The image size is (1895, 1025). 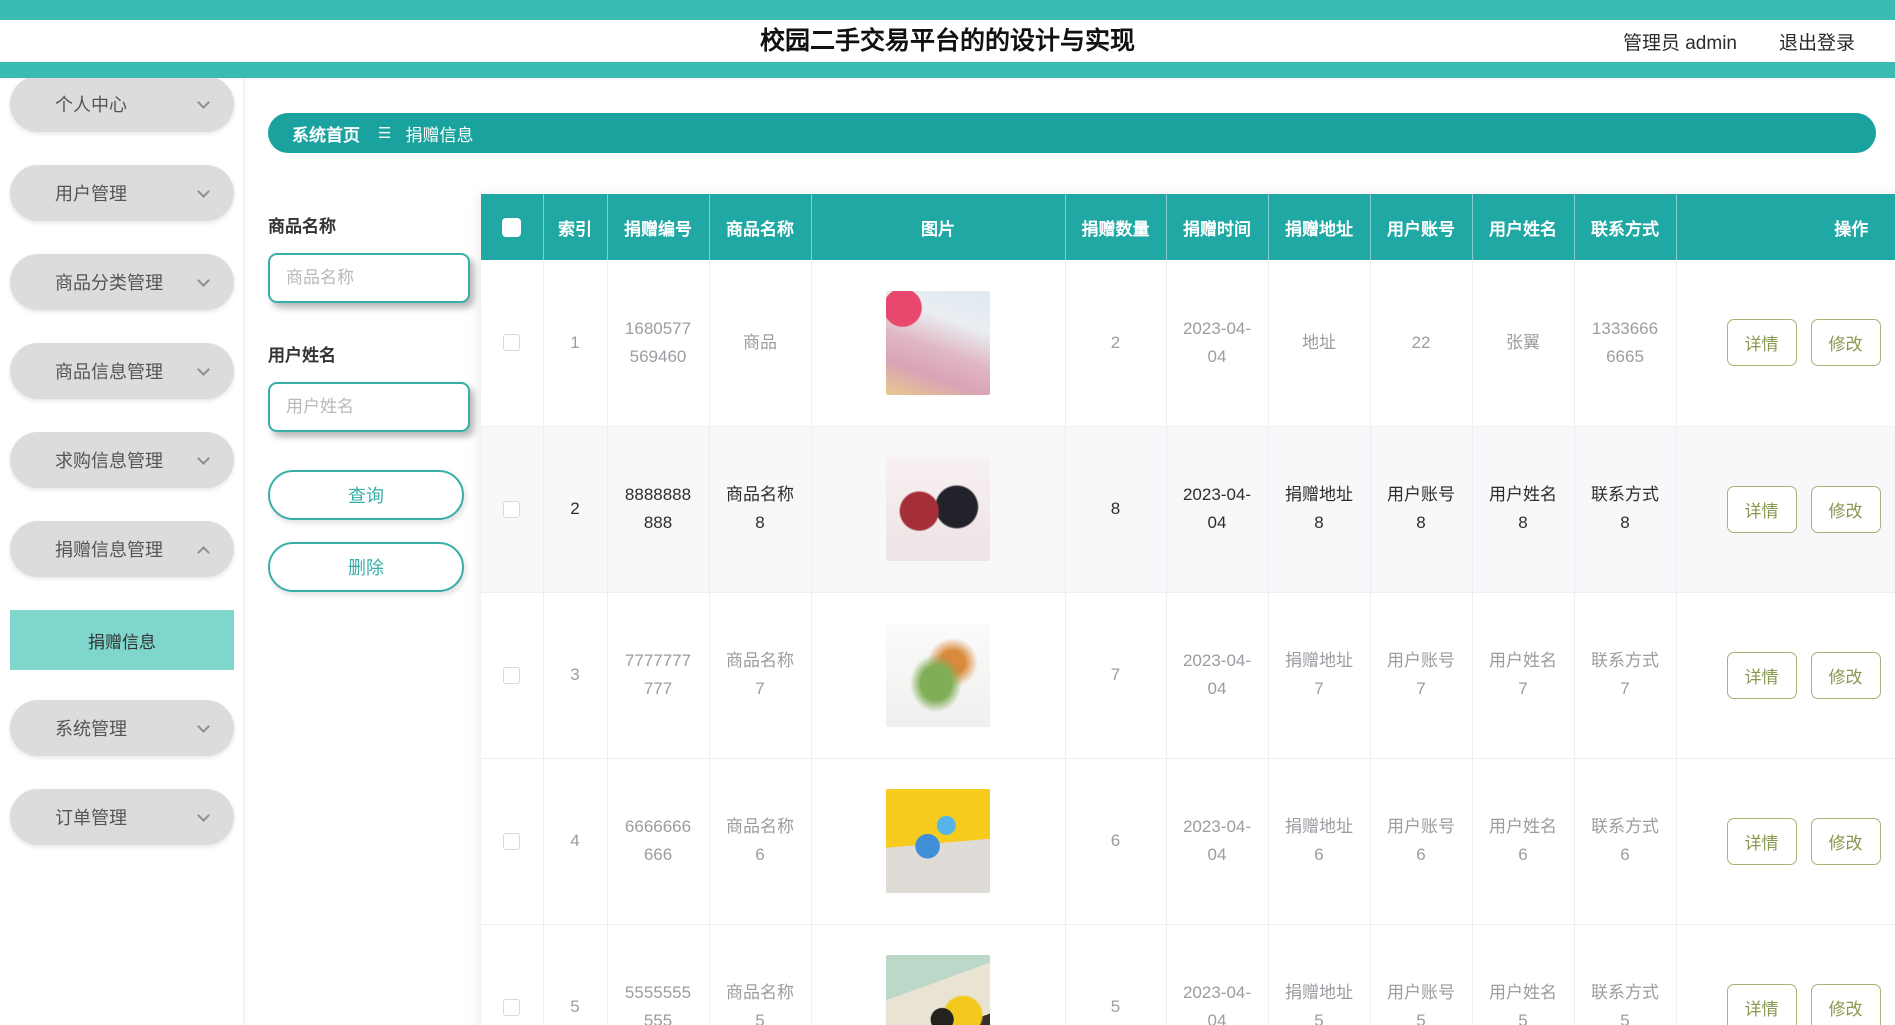 I want to click on column-header: 捐赠地址, so click(x=1319, y=227).